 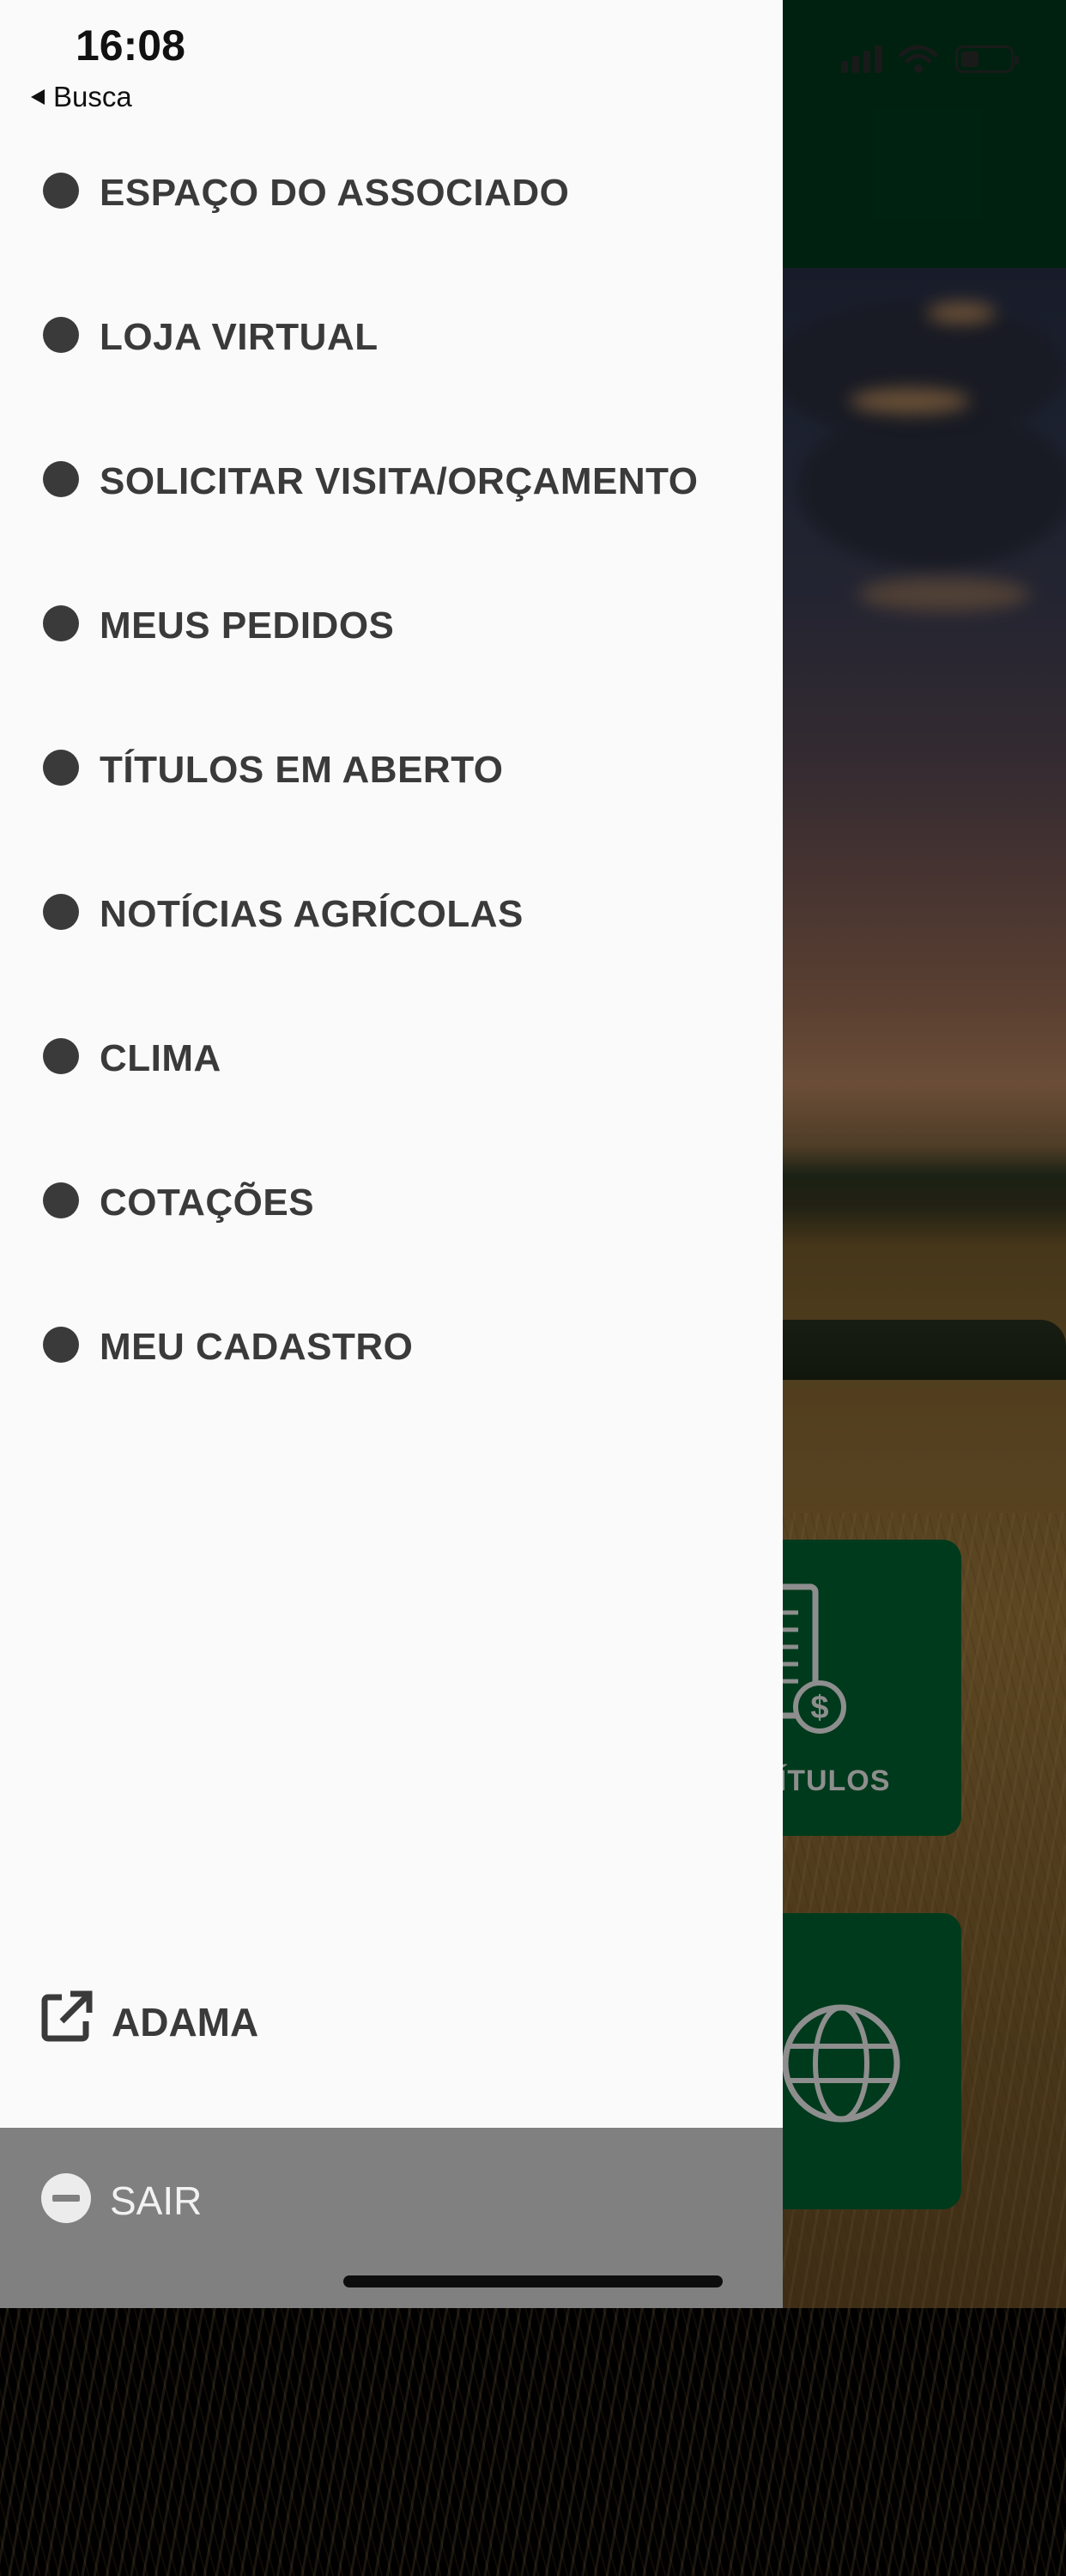 I want to click on status-icons, so click(x=930, y=59).